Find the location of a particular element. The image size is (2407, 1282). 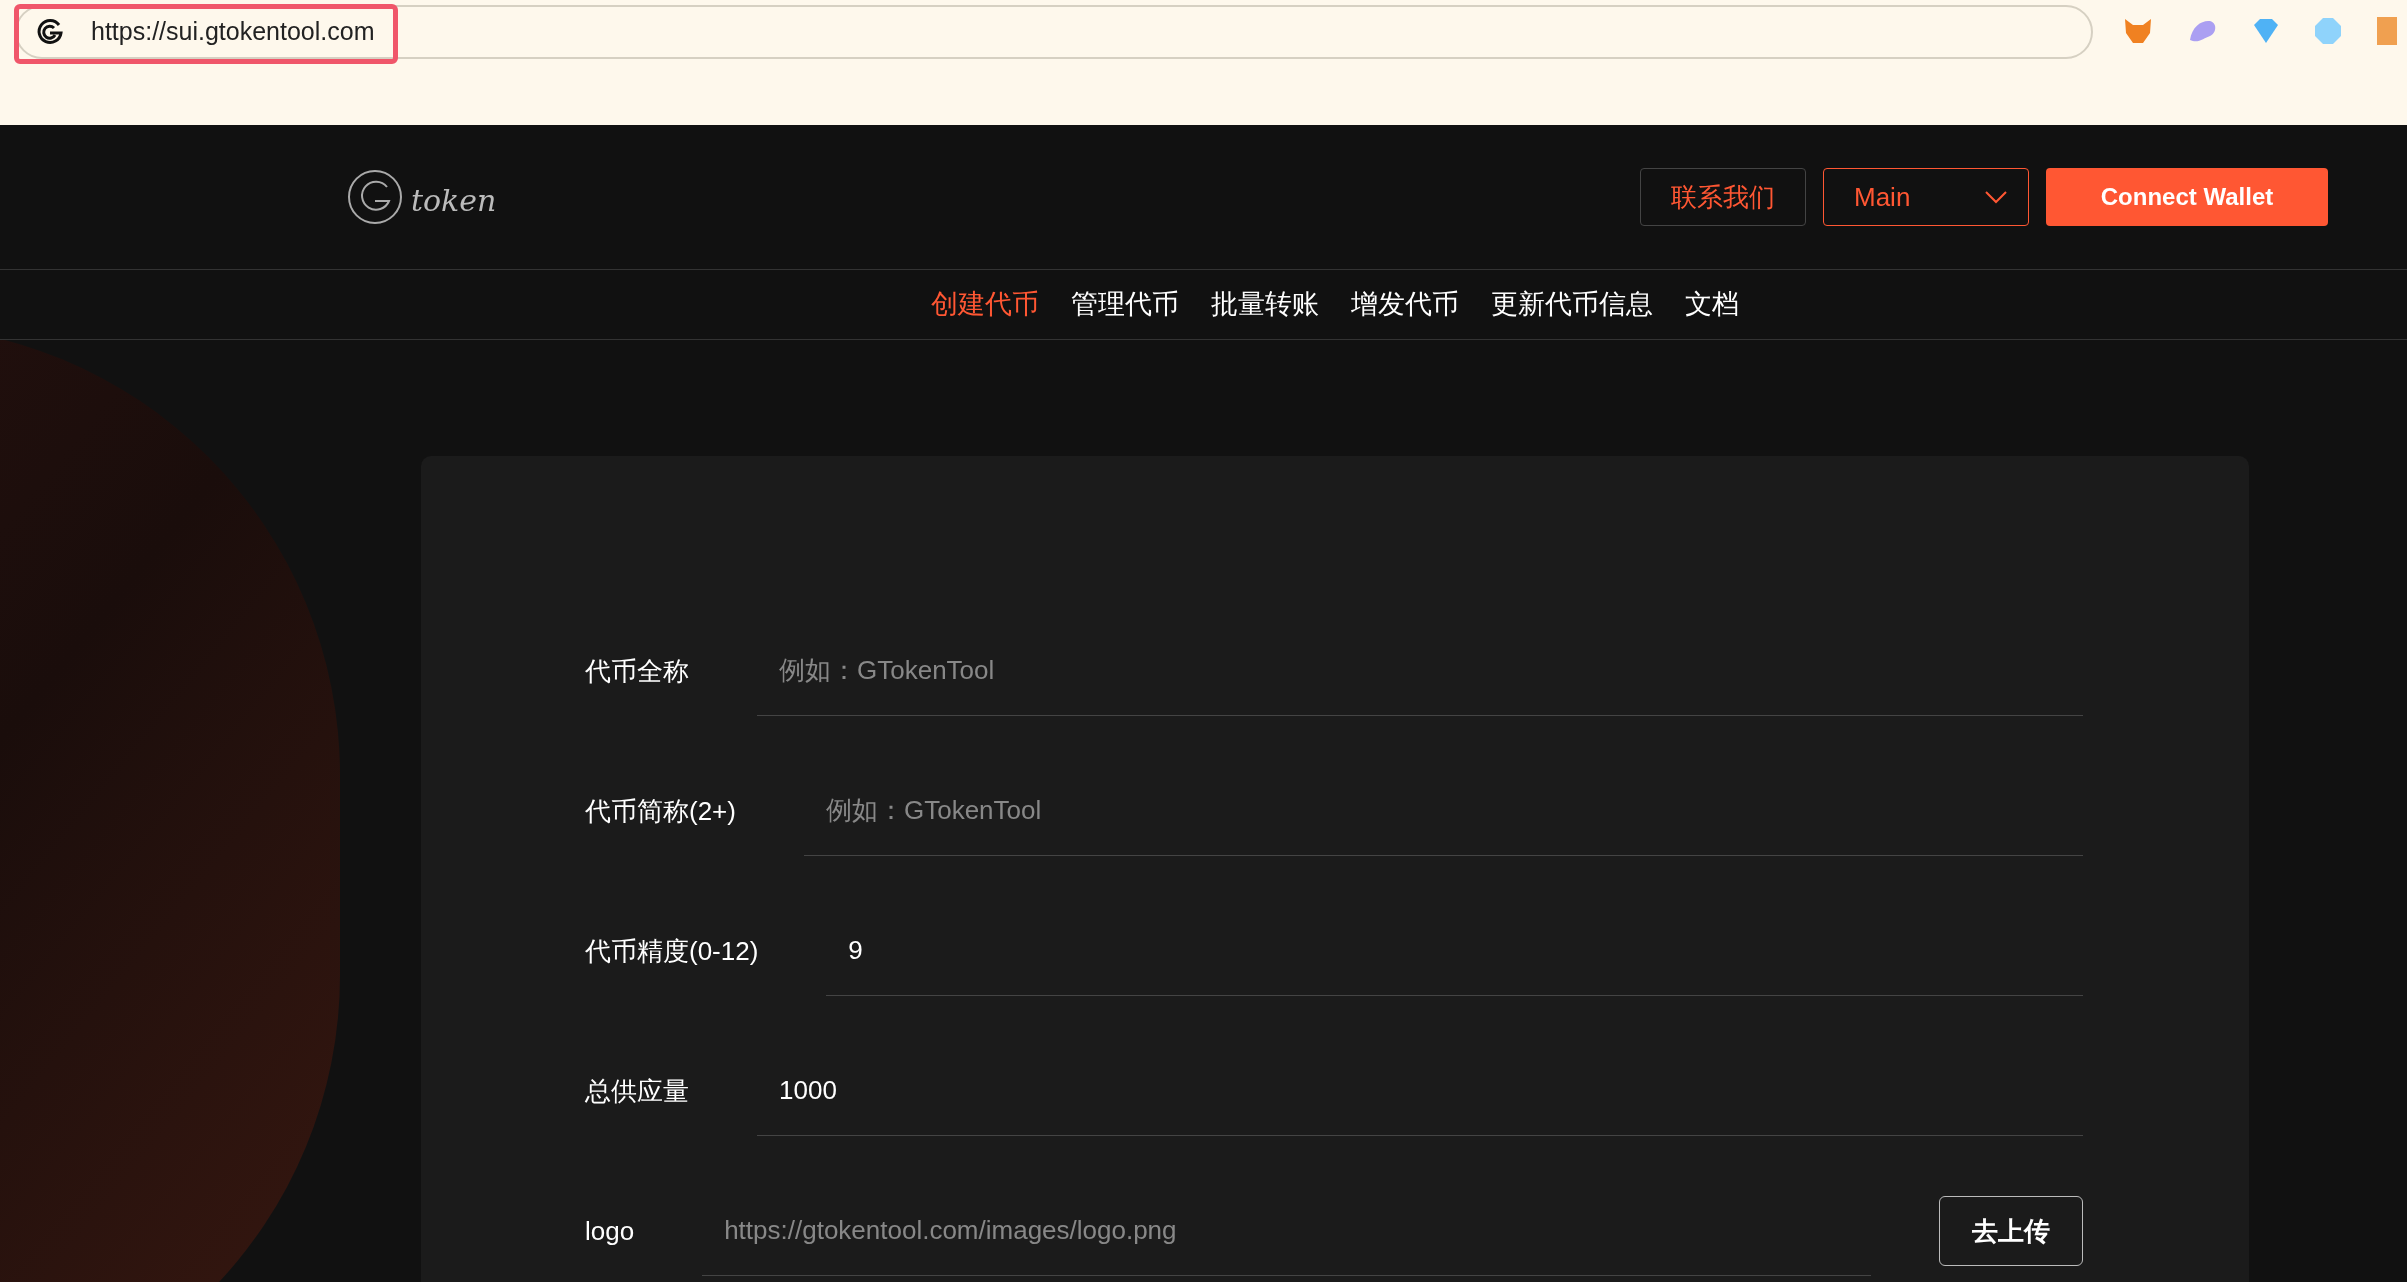

url-text: https://sui.gtokentool.com is located at coordinates (233, 32).